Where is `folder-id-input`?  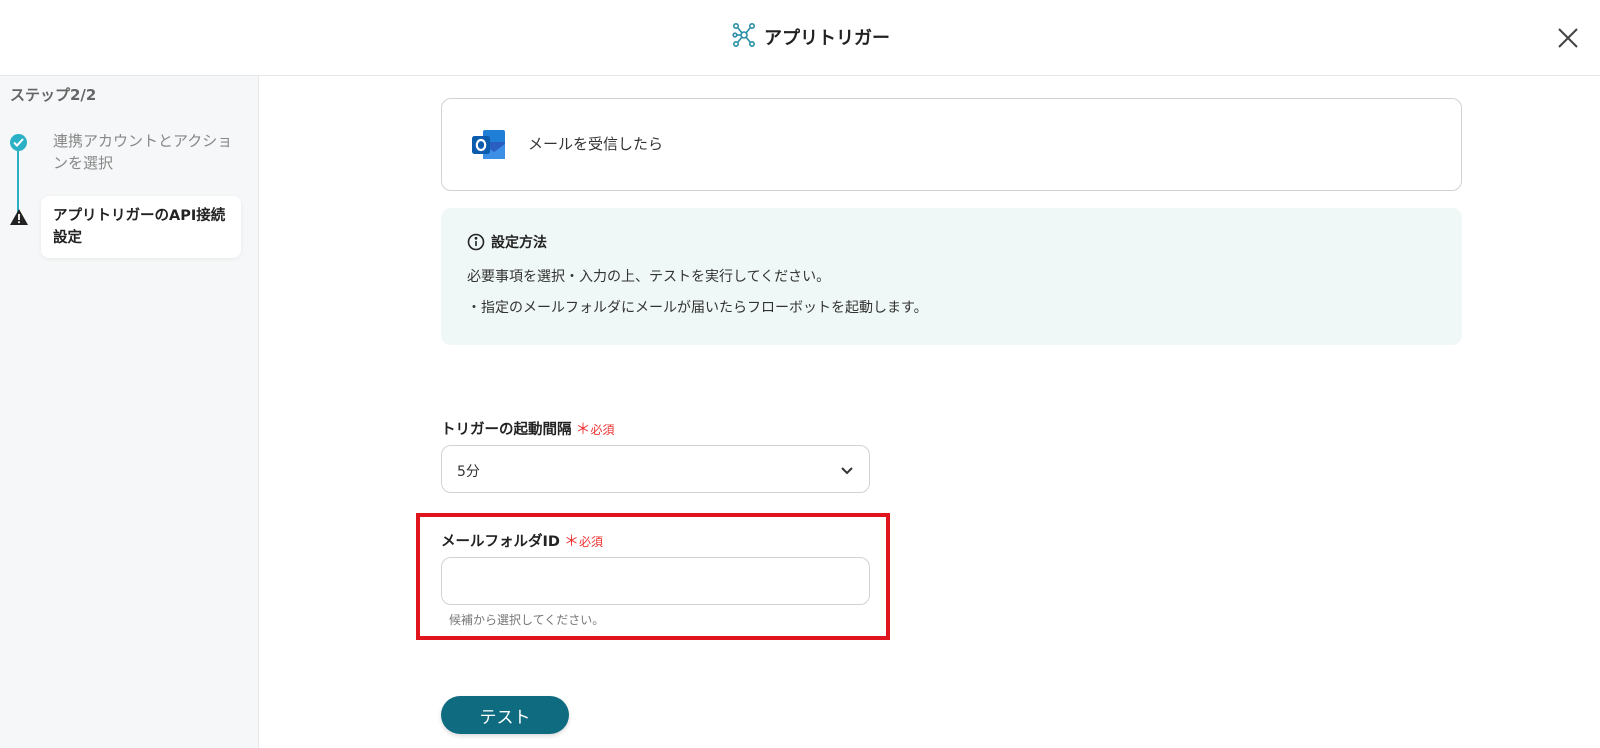 folder-id-input is located at coordinates (655, 581).